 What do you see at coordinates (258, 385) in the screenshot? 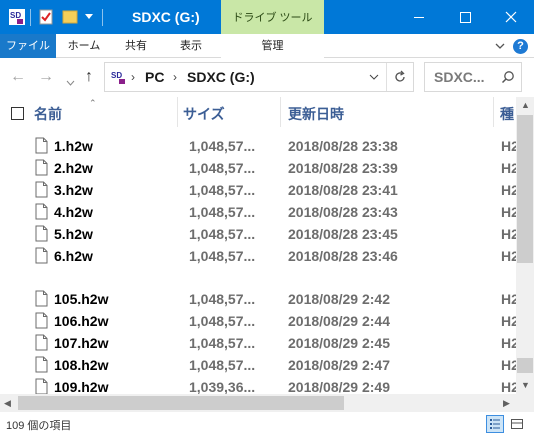
I see `file-row: 109.h2w 1,039,36... 2018/08/29 2:49 H2` at bounding box center [258, 385].